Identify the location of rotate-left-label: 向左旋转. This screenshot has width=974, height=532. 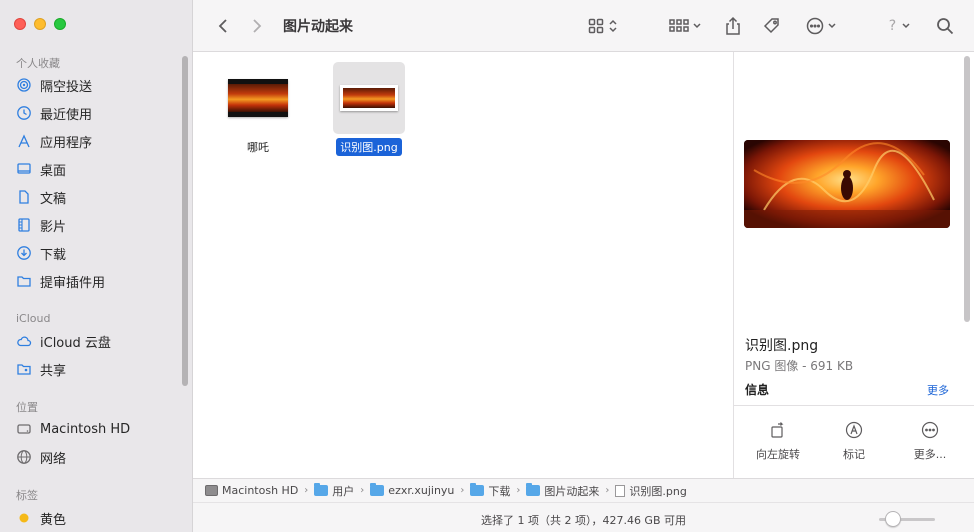
(778, 454).